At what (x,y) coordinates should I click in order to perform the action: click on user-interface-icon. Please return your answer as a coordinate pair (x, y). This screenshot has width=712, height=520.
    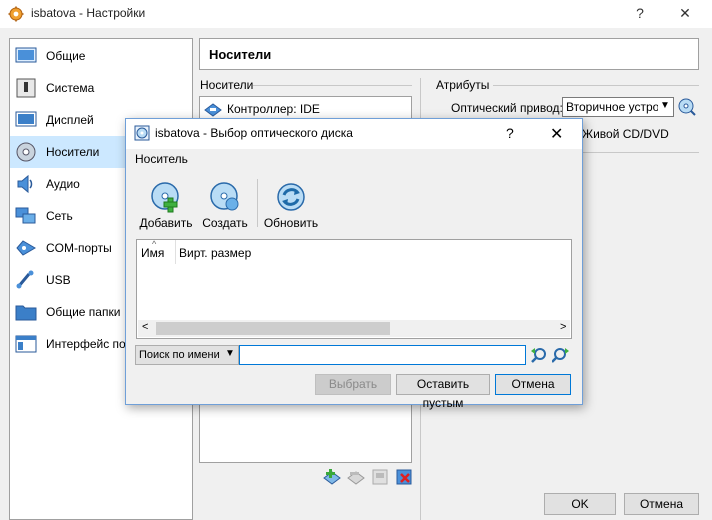
    Looking at the image, I should click on (26, 344).